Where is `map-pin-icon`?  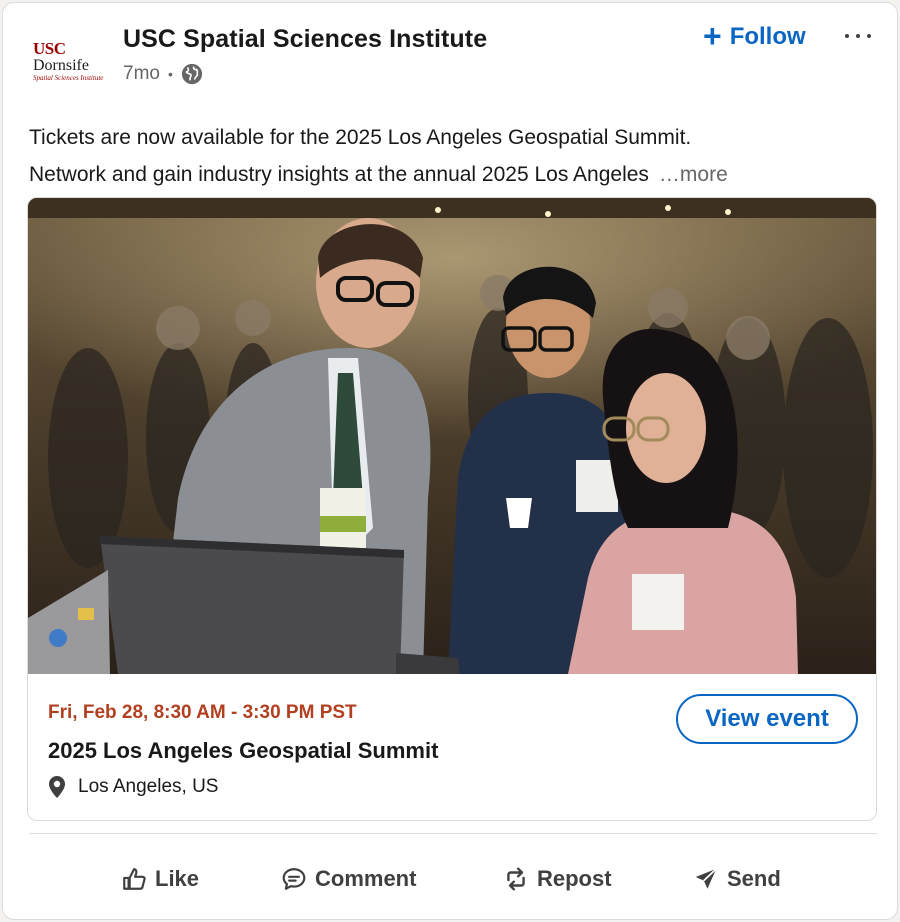
map-pin-icon is located at coordinates (57, 787).